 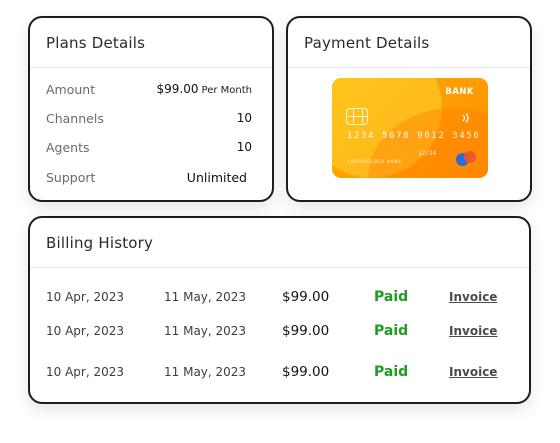 I want to click on plans-details-title: Plans Details, so click(x=151, y=43).